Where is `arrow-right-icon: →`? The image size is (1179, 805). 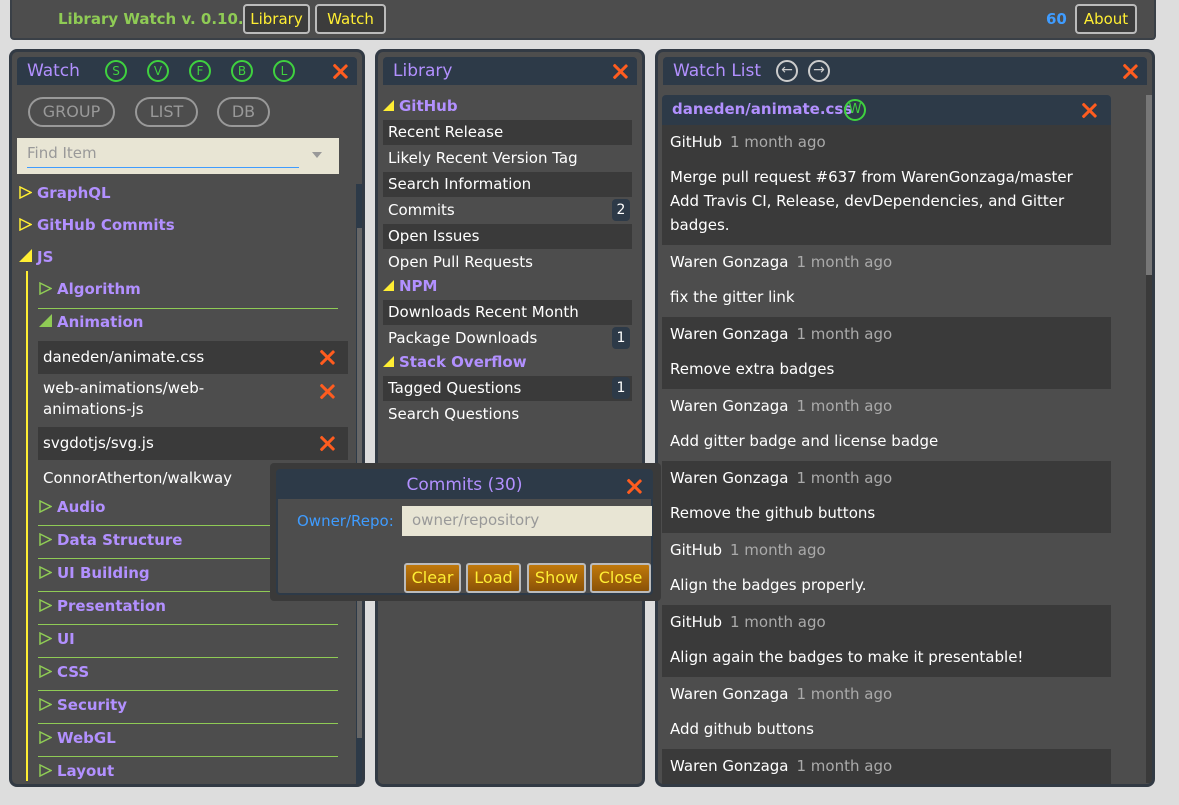
arrow-right-icon: → is located at coordinates (819, 71).